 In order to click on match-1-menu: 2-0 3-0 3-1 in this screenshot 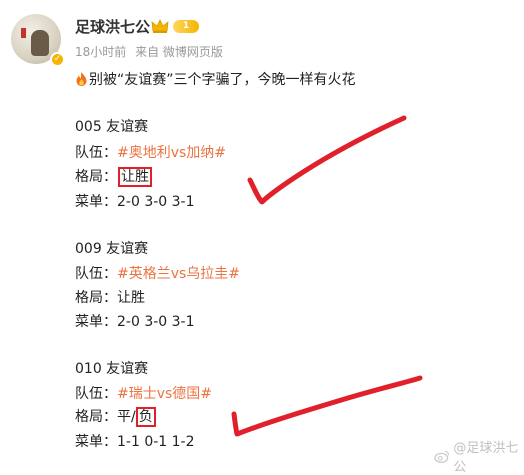, I will do `click(156, 202)`.